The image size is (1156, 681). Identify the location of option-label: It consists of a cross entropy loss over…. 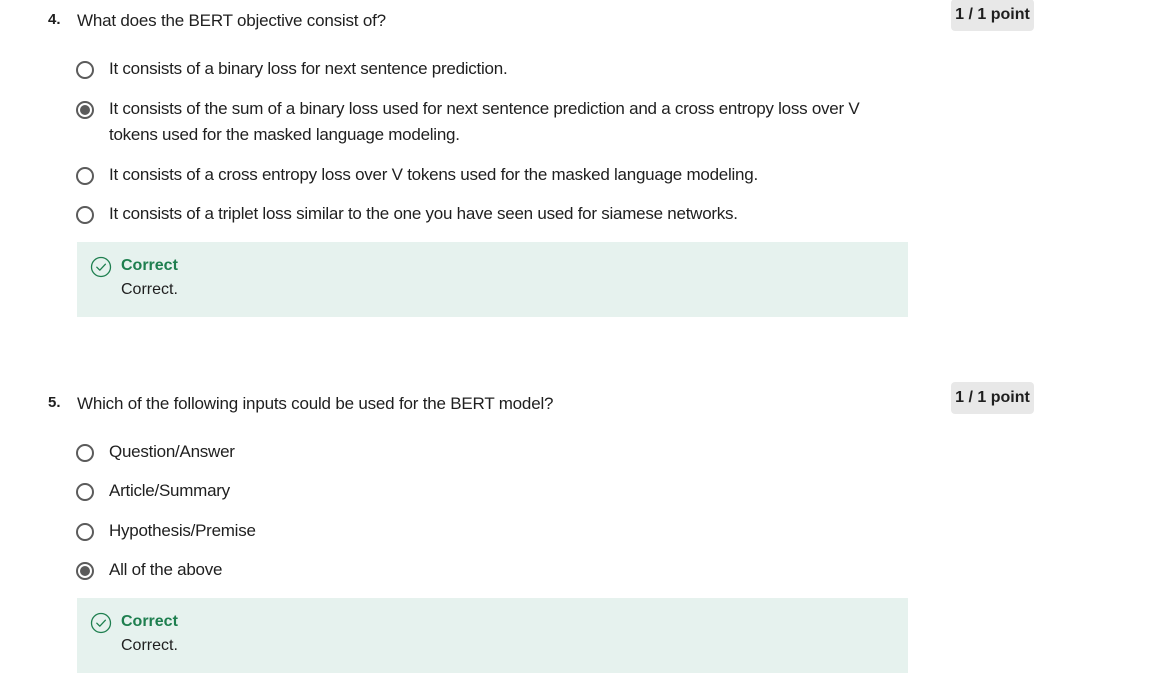
(433, 174).